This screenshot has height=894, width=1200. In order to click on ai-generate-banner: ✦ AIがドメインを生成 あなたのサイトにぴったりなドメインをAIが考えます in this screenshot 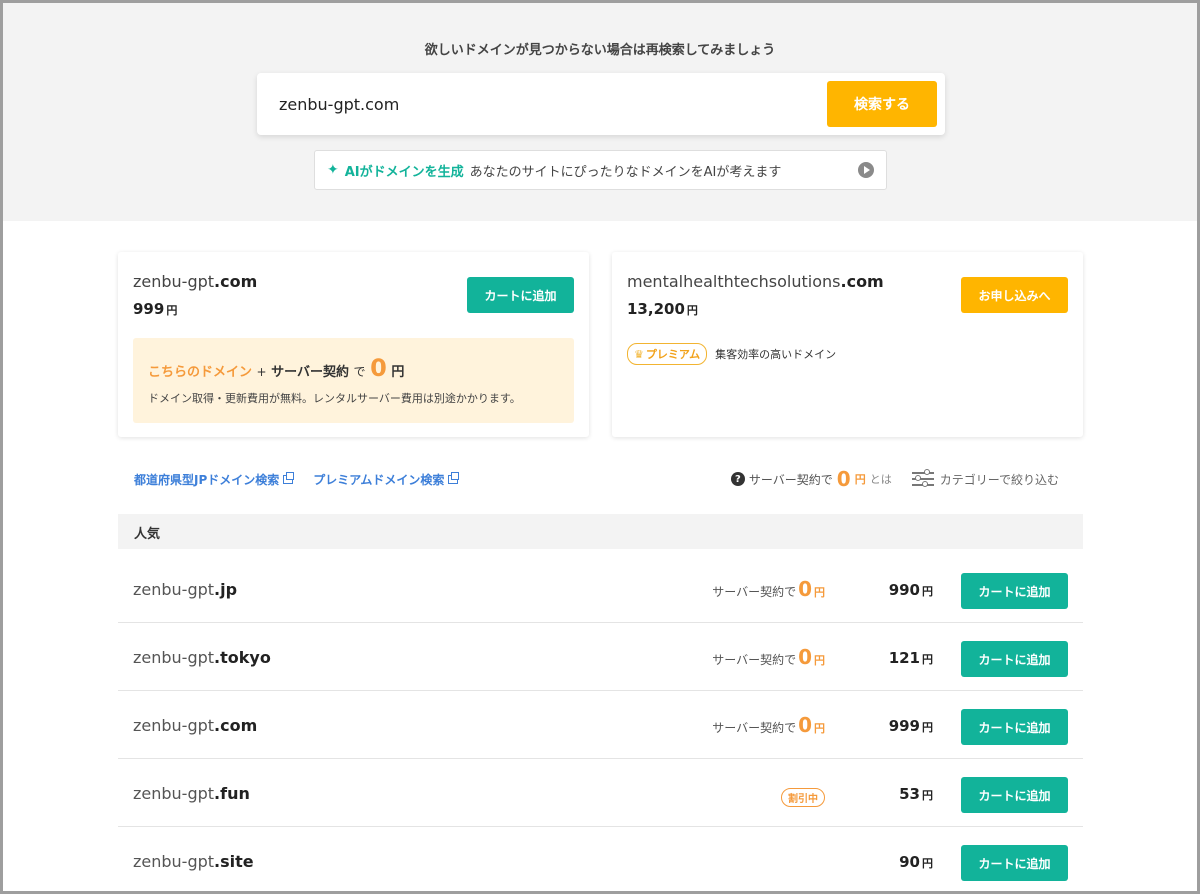, I will do `click(600, 170)`.